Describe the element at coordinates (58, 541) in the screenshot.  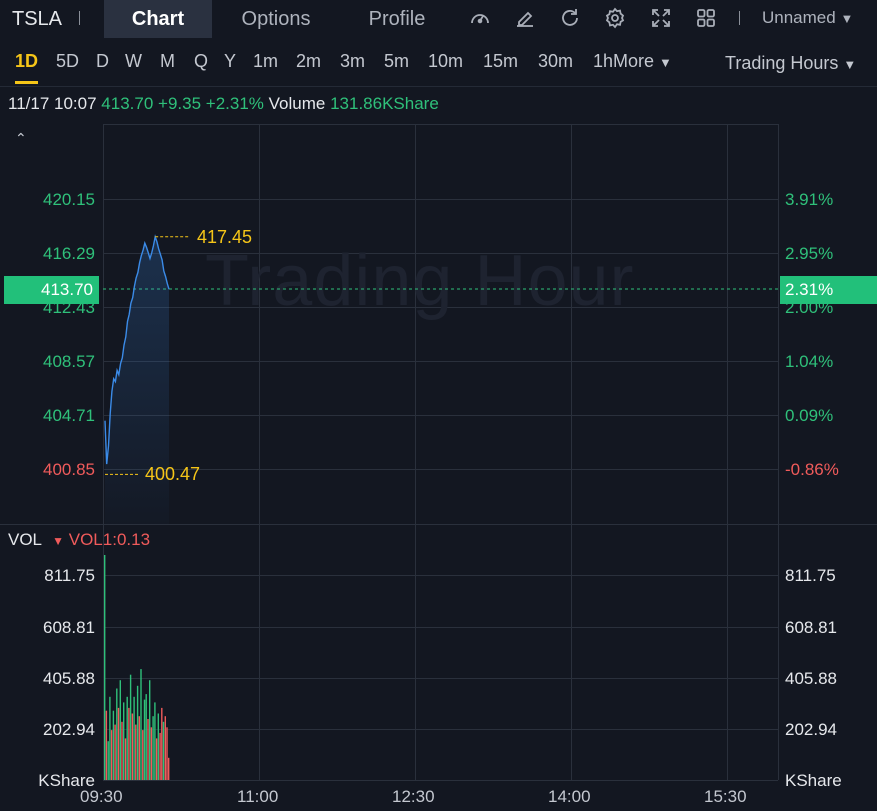
I see `caret-down-icon: ▼` at that location.